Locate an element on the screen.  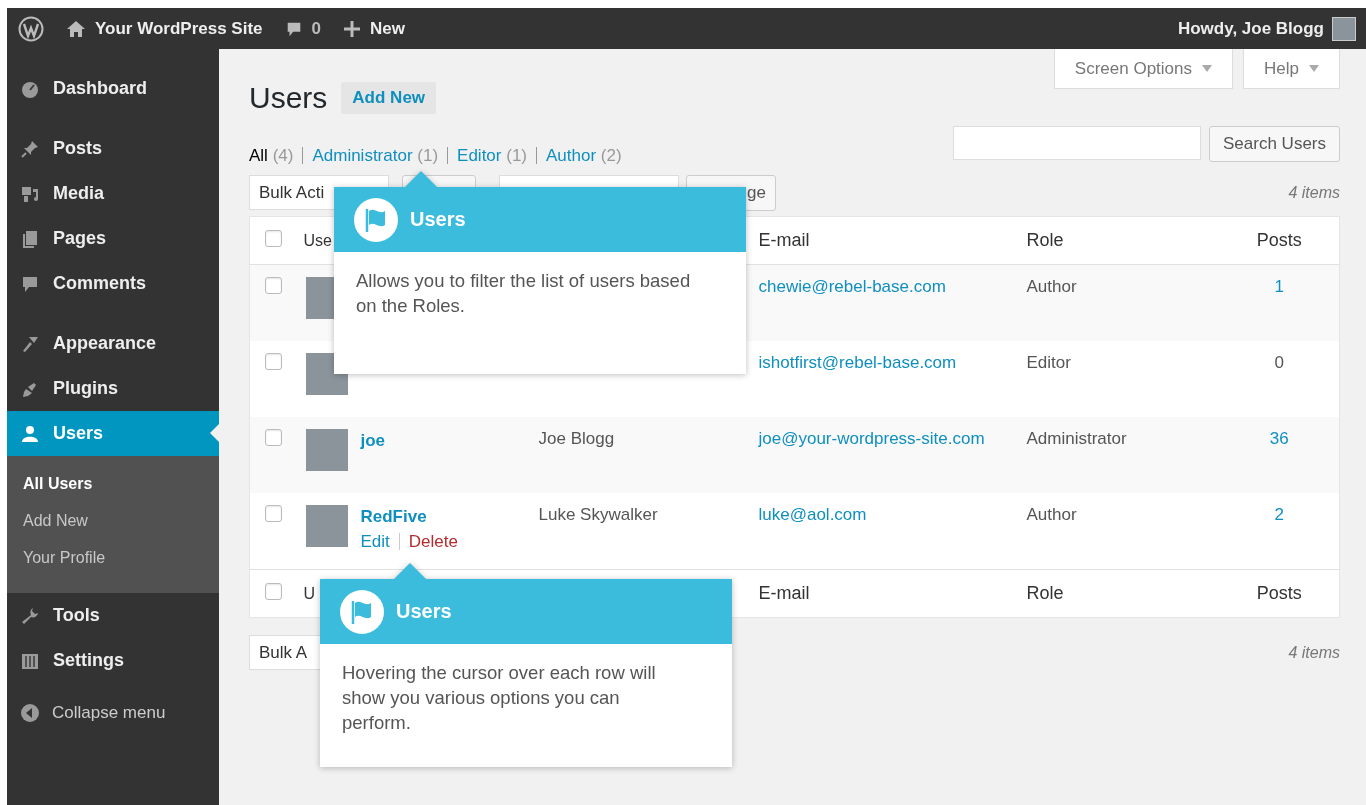
site-name-link: Your WordPress Site is located at coordinates (179, 28).